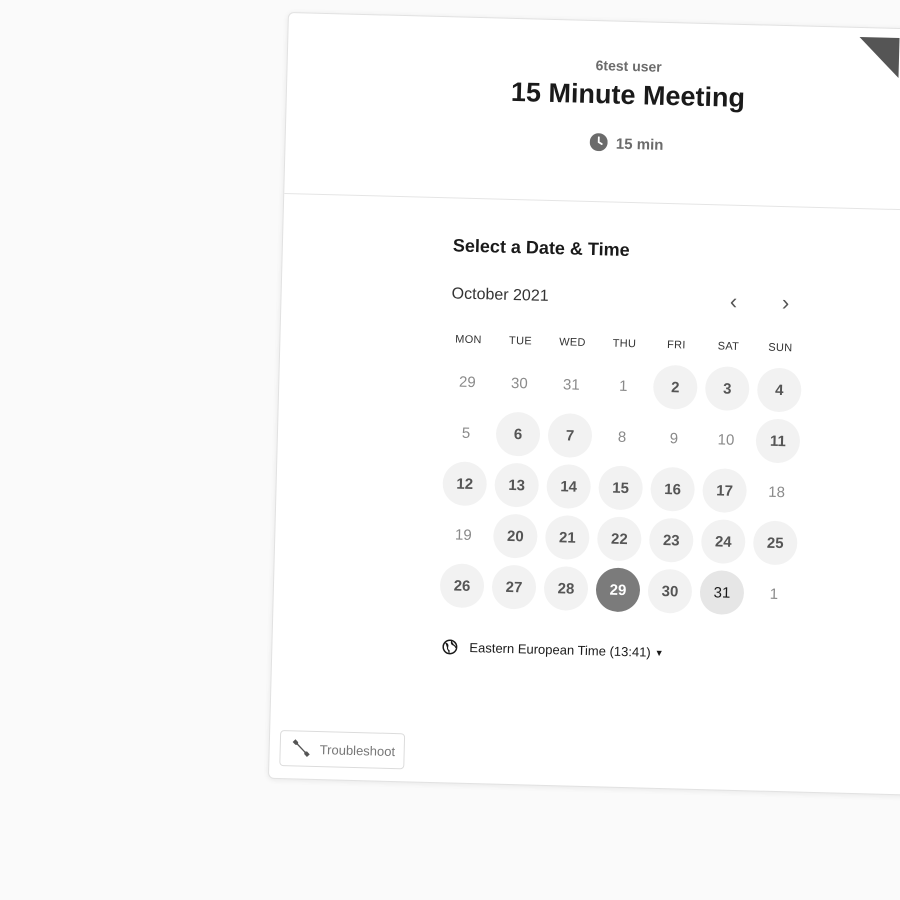 The width and height of the screenshot is (900, 900). What do you see at coordinates (500, 295) in the screenshot?
I see `month-label: October 2021` at bounding box center [500, 295].